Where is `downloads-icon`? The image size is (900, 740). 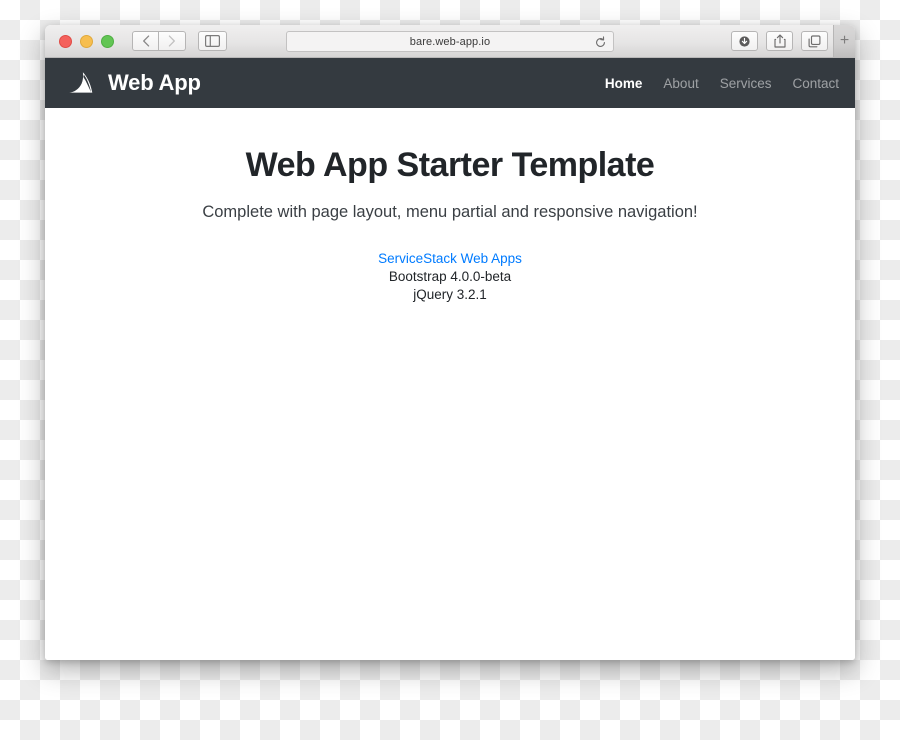
downloads-icon is located at coordinates (744, 41).